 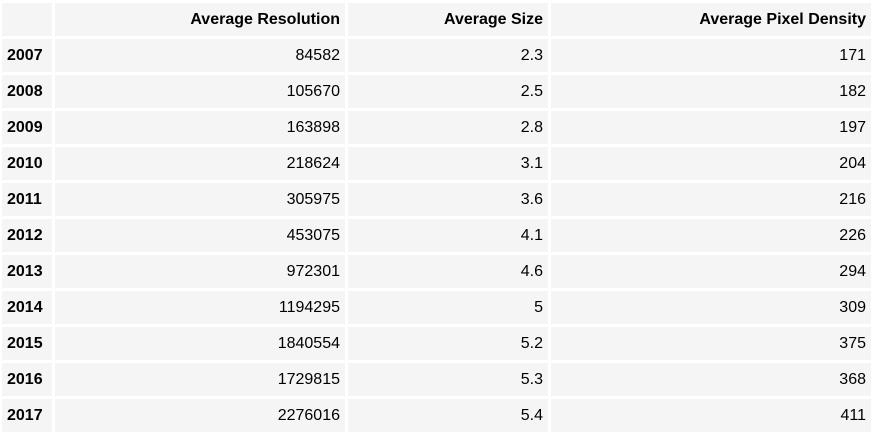 I want to click on cell-average-pixel-density: 294, so click(x=711, y=271).